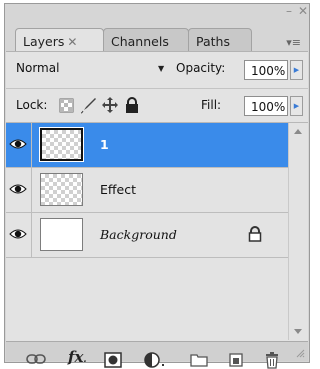 Image resolution: width=320 pixels, height=369 pixels. What do you see at coordinates (296, 106) in the screenshot?
I see `fill-slider-arrow-icon: ▶` at bounding box center [296, 106].